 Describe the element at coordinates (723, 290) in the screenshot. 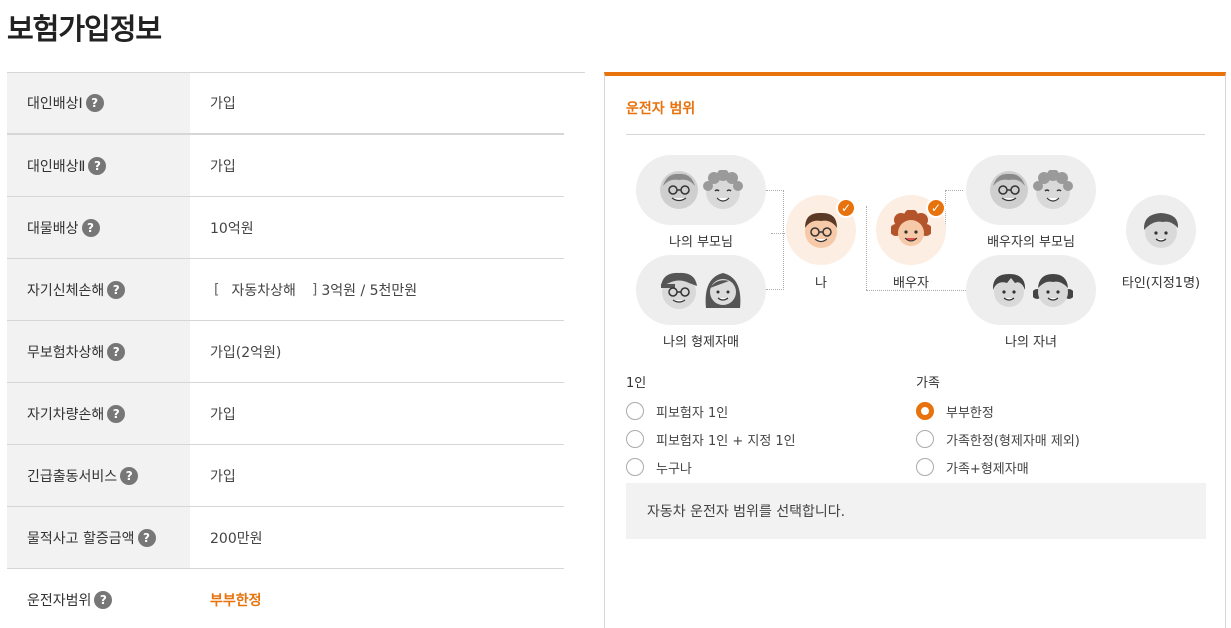

I see `sister-icon` at that location.